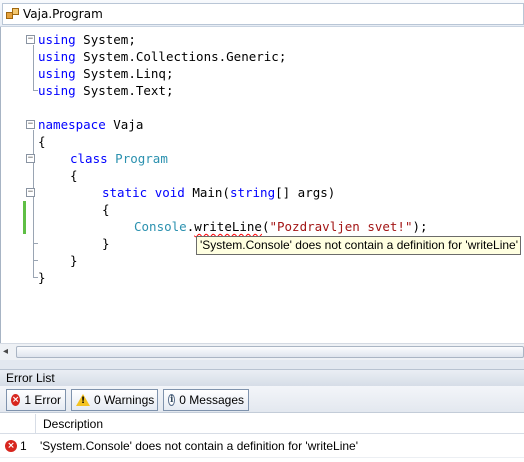 Image resolution: width=524 pixels, height=462 pixels. What do you see at coordinates (262, 399) in the screenshot?
I see `error-list-toolbar: × 1 Error ! 0 Warnings i 0 Messages` at bounding box center [262, 399].